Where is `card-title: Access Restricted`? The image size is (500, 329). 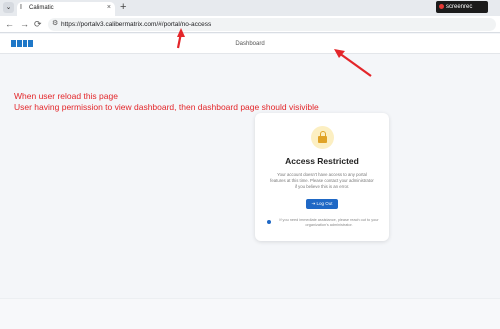
card-title: Access Restricted is located at coordinates (322, 161).